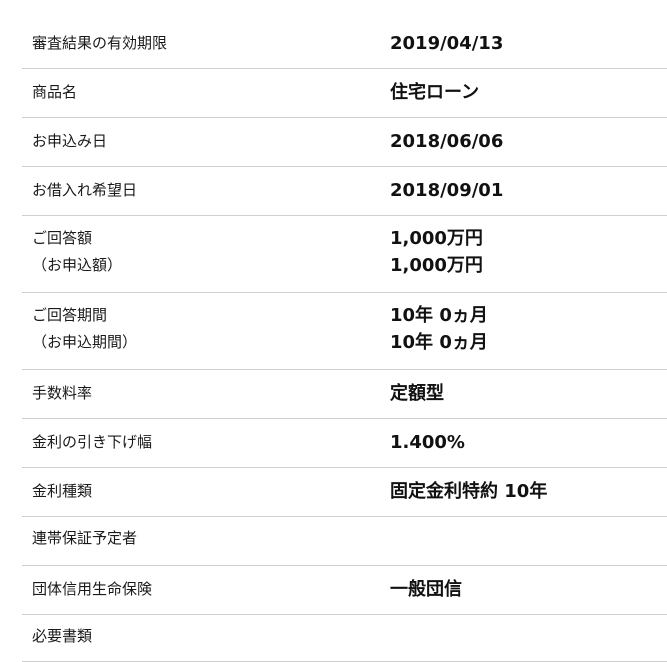 Image resolution: width=667 pixels, height=662 pixels. I want to click on row-label: 必要書類, so click(62, 636).